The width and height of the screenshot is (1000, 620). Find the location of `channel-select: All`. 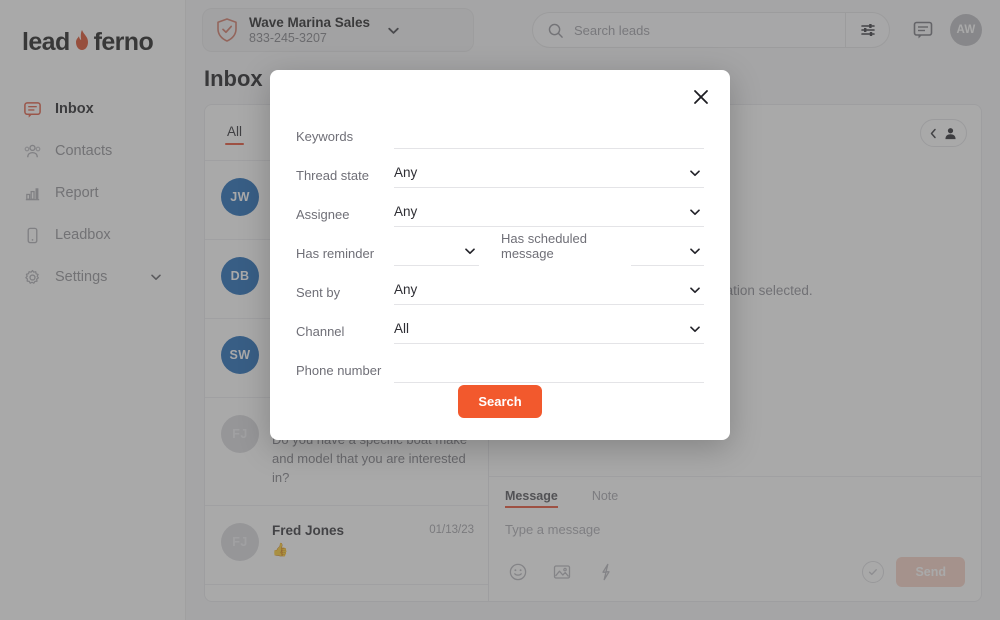

channel-select: All is located at coordinates (549, 330).